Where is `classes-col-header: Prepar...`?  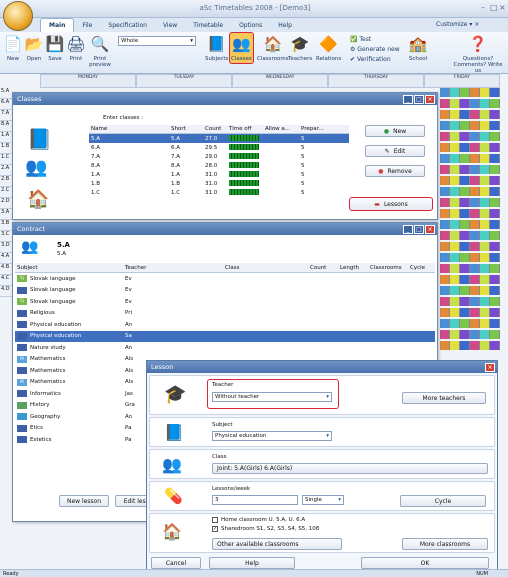 classes-col-header: Prepar... is located at coordinates (319, 129).